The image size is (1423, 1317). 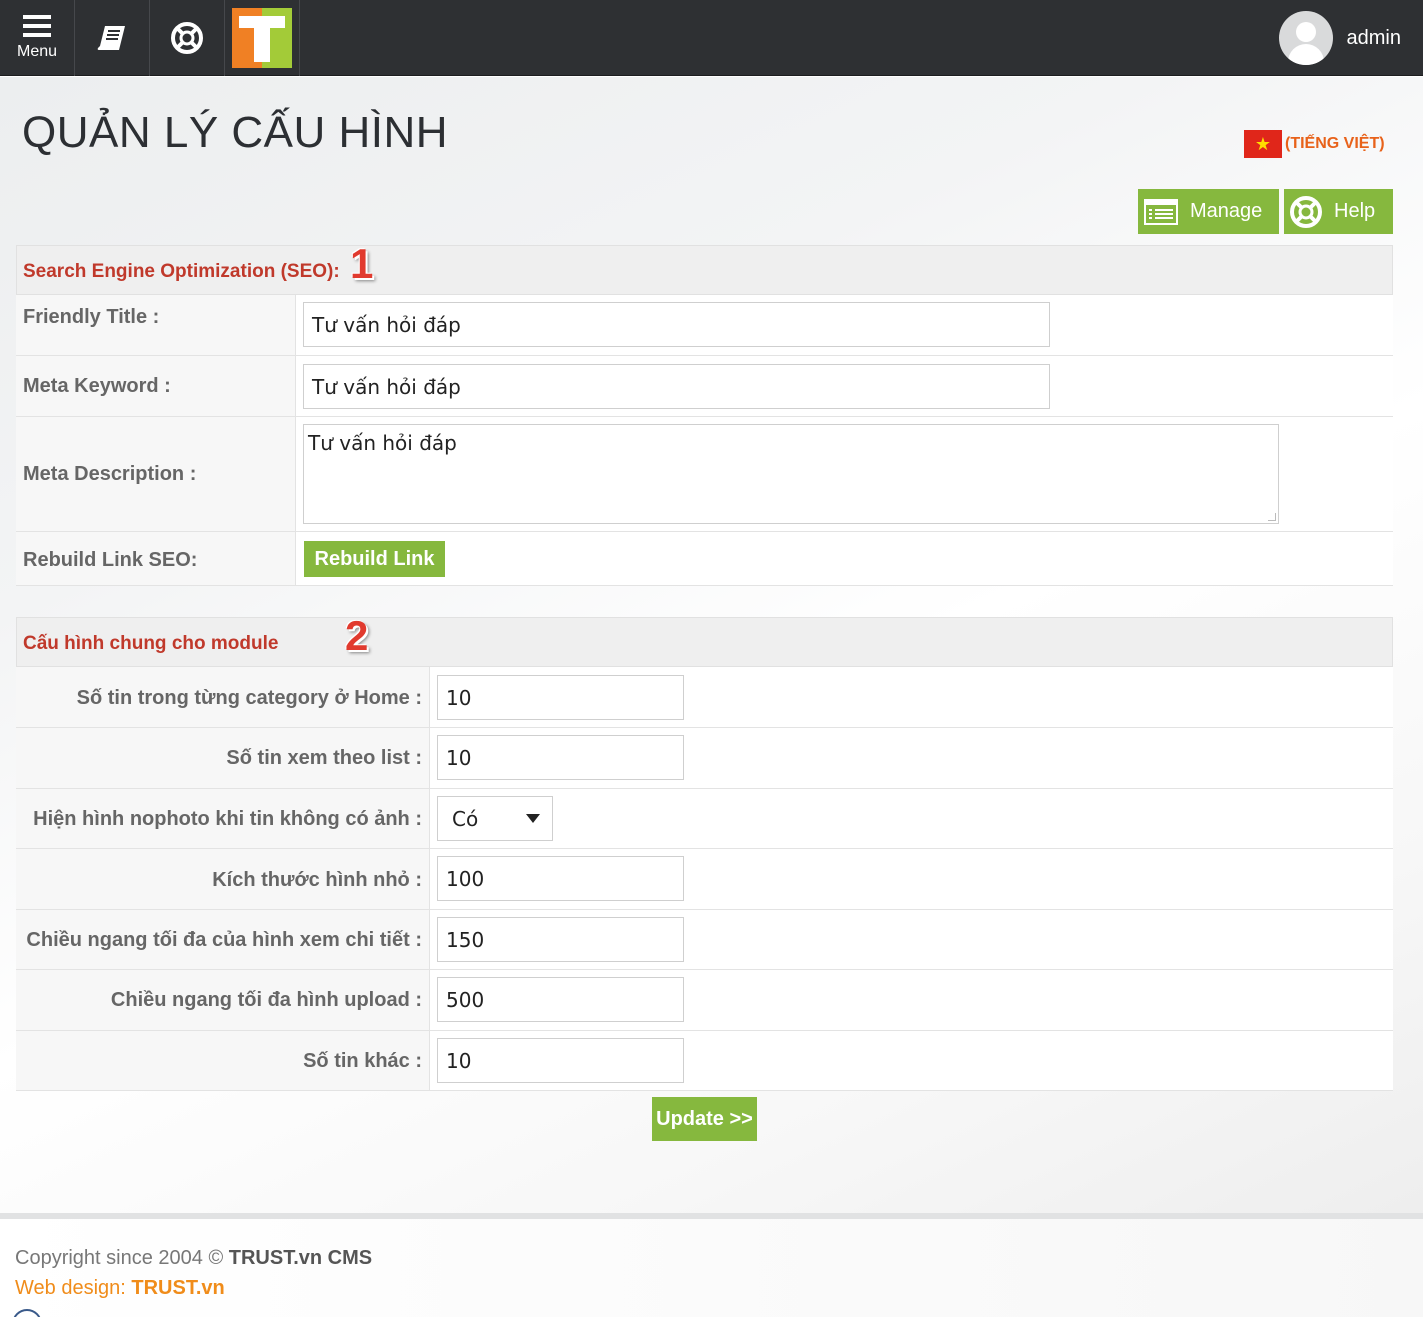 I want to click on trust-logo, so click(x=262, y=38).